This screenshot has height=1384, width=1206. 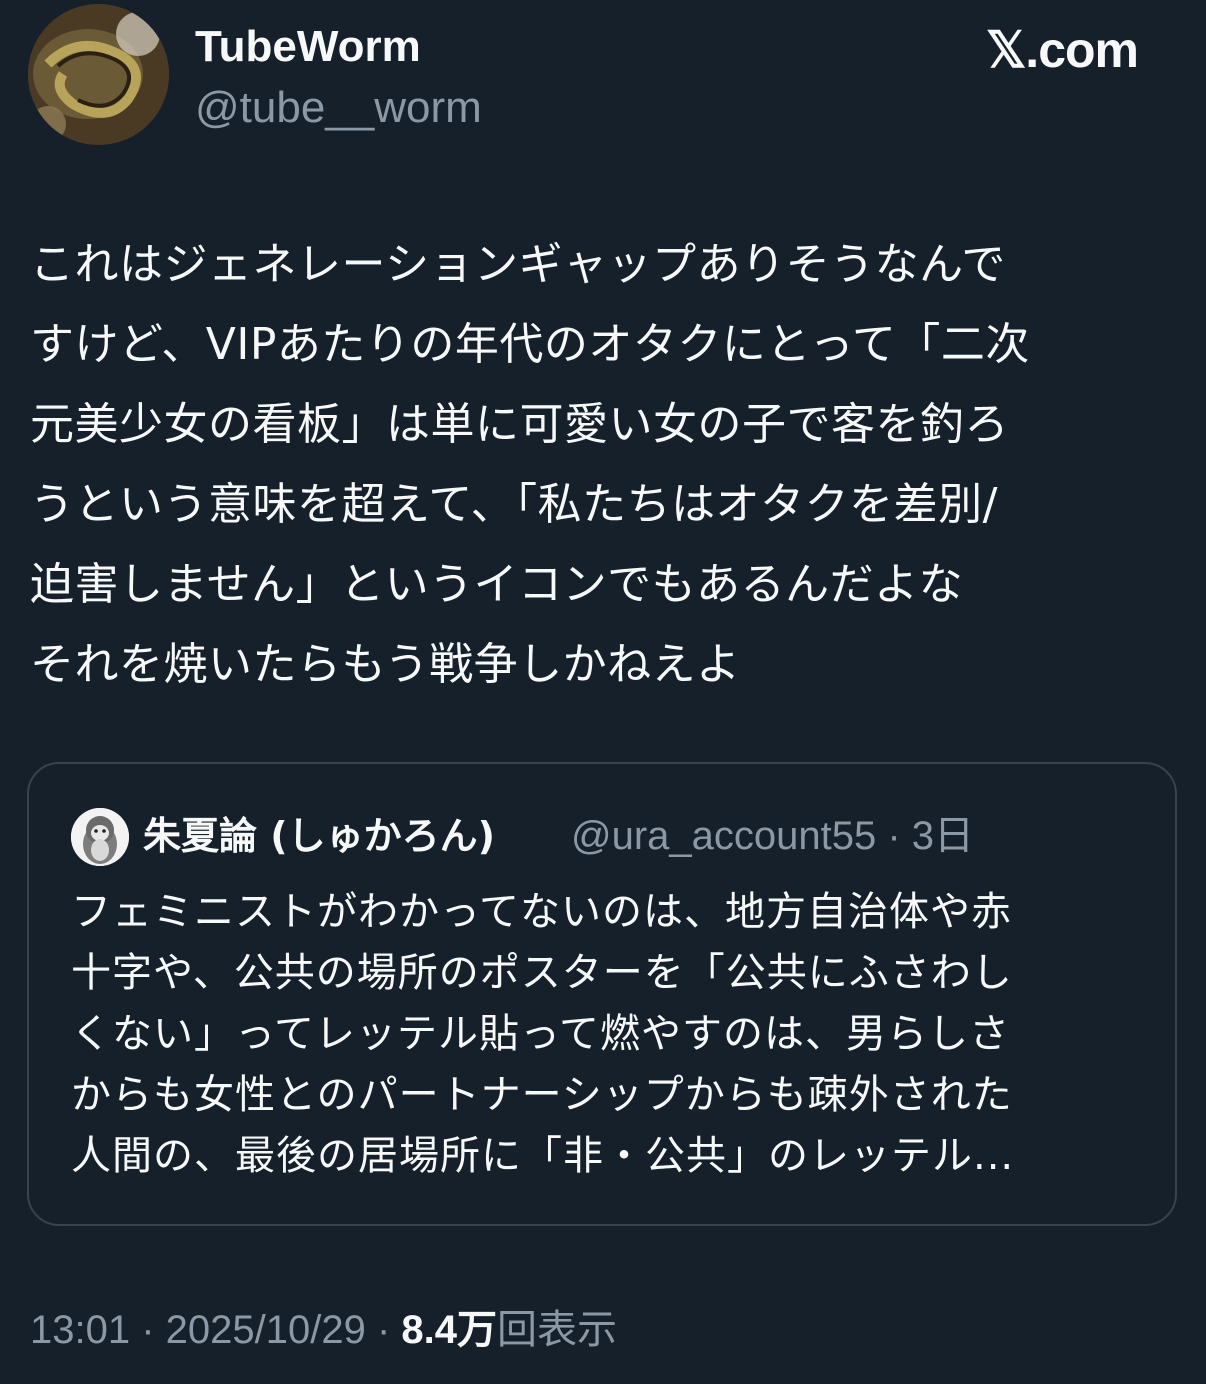 What do you see at coordinates (449, 1330) in the screenshot?
I see `views-count: 8.4万` at bounding box center [449, 1330].